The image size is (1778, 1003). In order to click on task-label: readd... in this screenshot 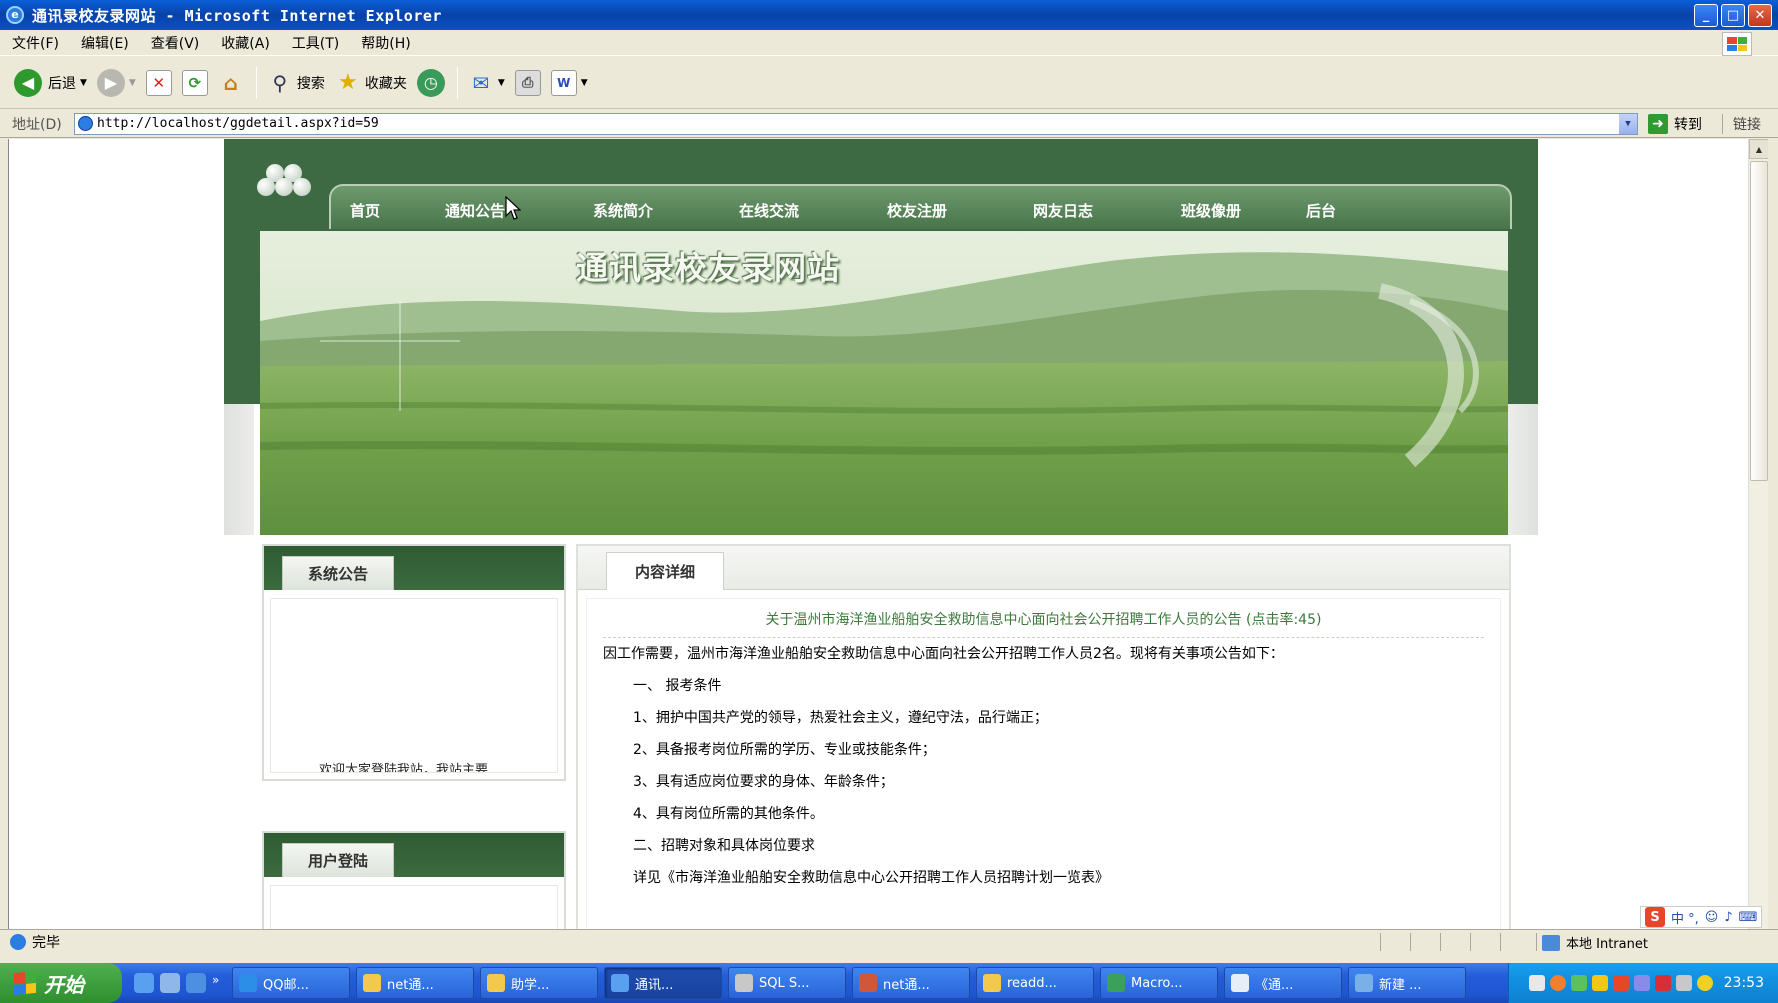, I will do `click(1032, 983)`.